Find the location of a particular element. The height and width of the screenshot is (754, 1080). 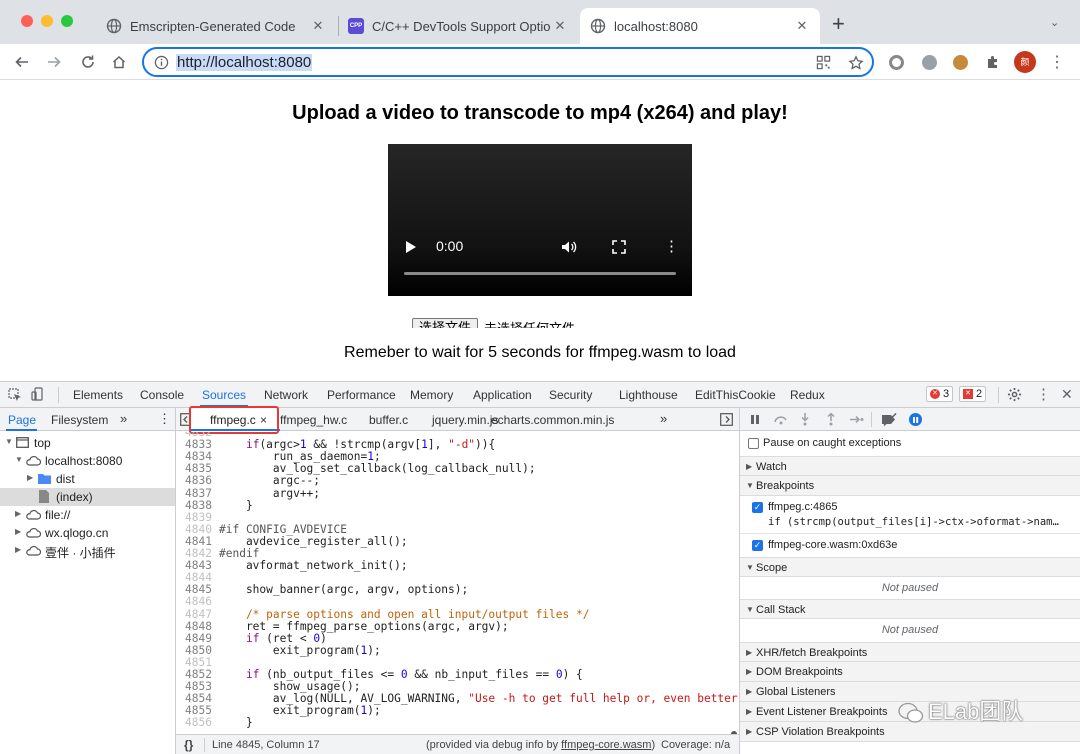

section-xhr-breakpoints: ▶ XHR/fetch Breakpoints is located at coordinates (910, 652).